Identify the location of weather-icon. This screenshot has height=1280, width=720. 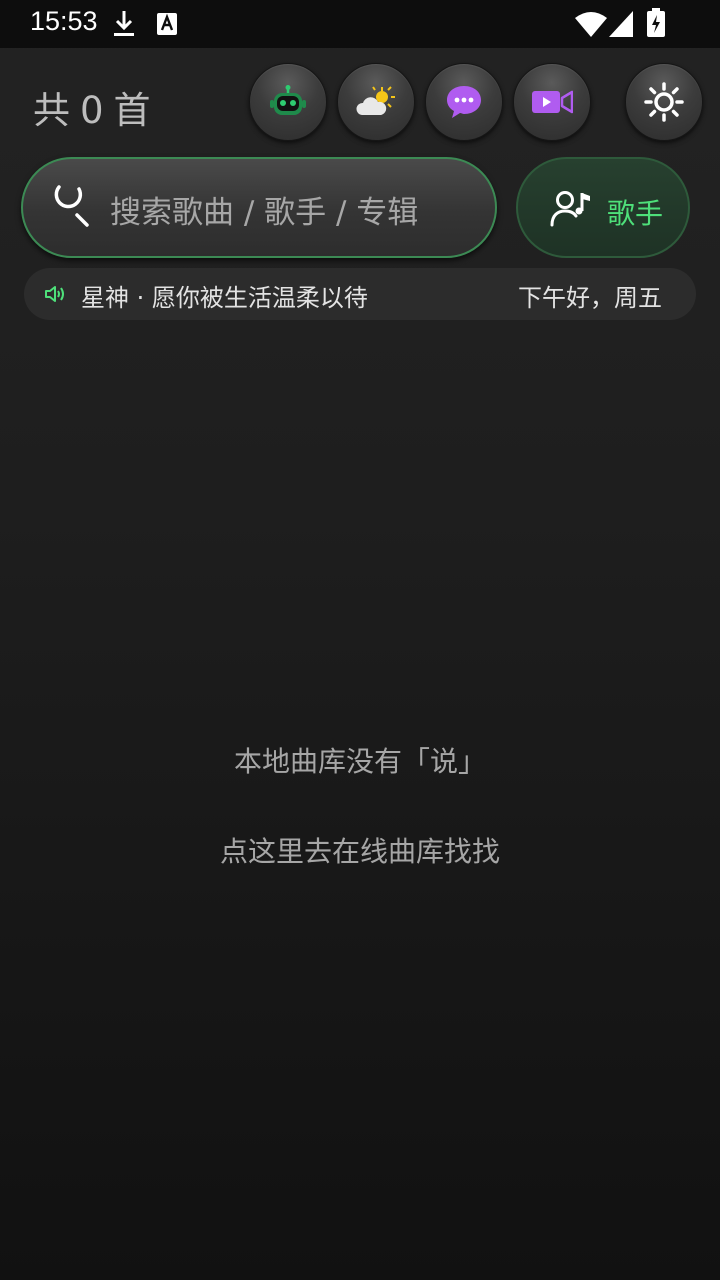
(375, 100).